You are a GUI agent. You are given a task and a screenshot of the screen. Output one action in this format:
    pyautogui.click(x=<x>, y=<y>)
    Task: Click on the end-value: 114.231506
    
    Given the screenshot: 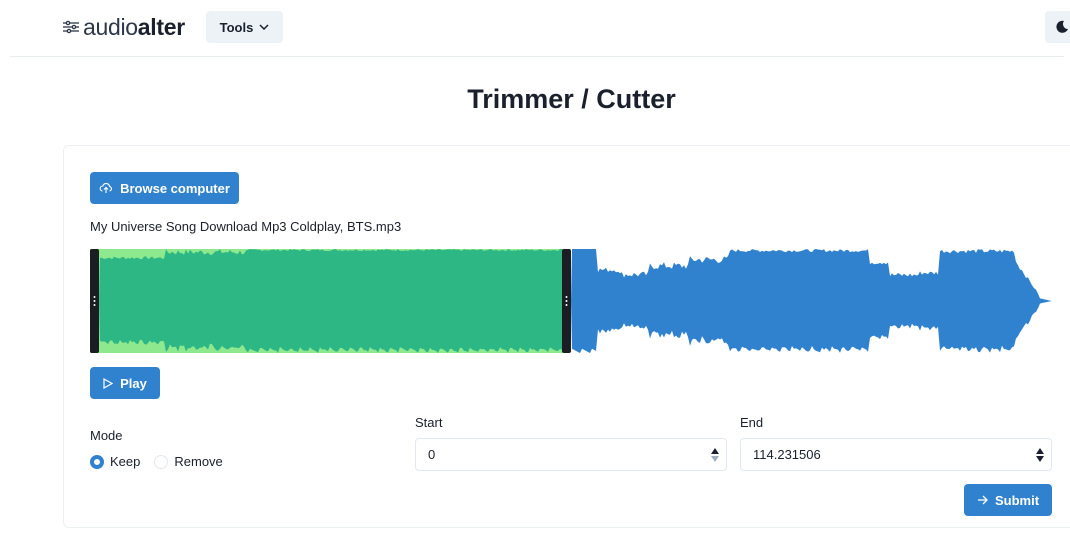 What is the action you would take?
    pyautogui.click(x=787, y=454)
    